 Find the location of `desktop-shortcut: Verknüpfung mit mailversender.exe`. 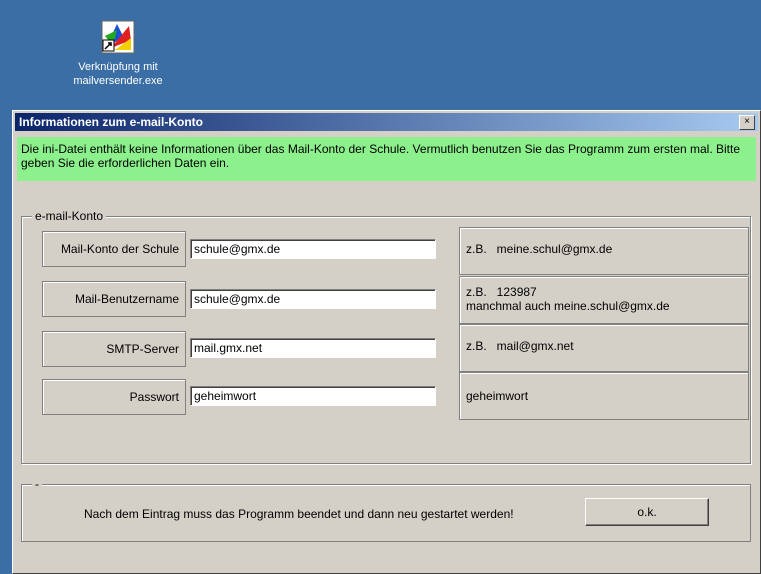

desktop-shortcut: Verknüpfung mit mailversender.exe is located at coordinates (118, 54).